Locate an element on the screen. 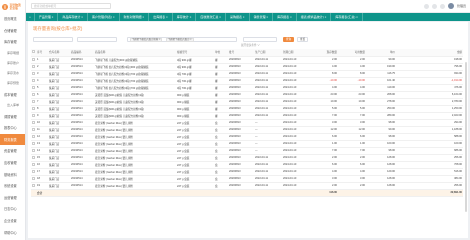  sidebar-item: 帮助中心 is located at coordinates (12, 232).